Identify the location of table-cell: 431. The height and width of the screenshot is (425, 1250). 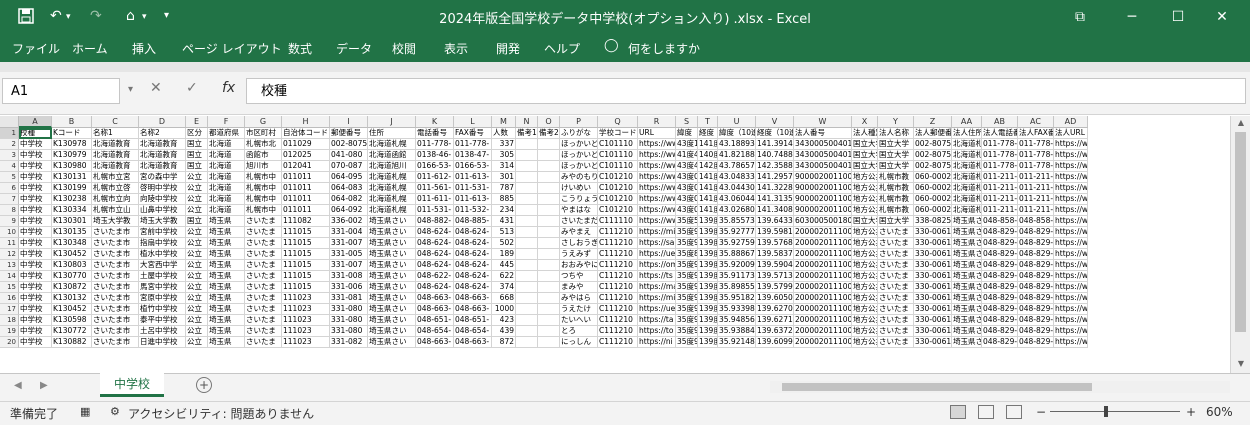
(504, 221).